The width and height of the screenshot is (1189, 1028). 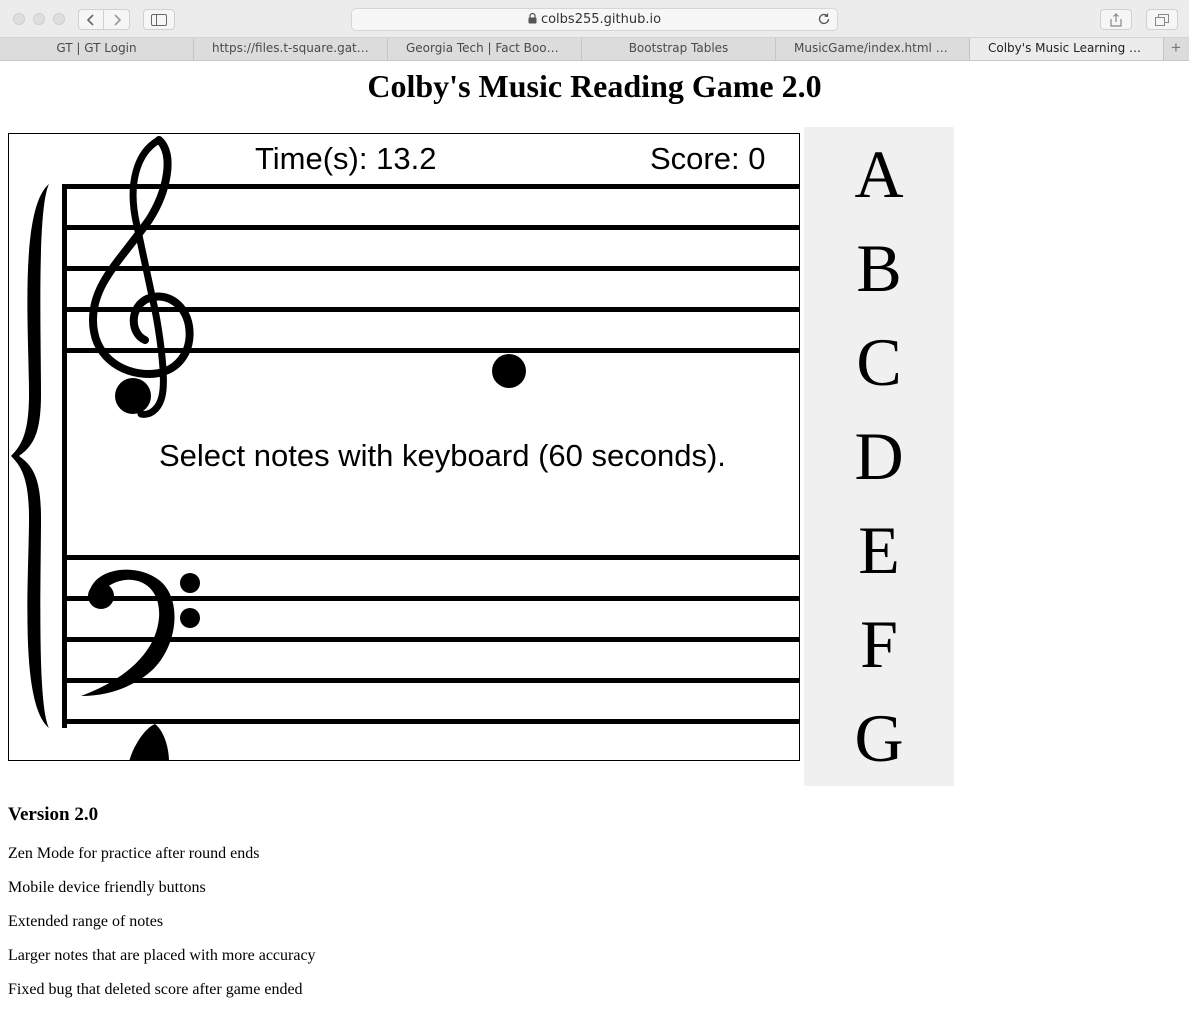 I want to click on tab-gt-login: GT | GT Login, so click(x=97, y=49).